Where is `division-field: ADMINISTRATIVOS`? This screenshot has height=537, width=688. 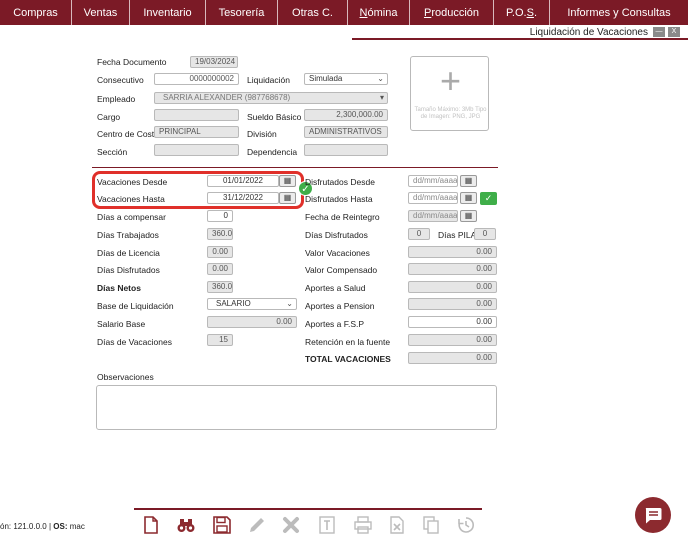
division-field: ADMINISTRATIVOS is located at coordinates (346, 132).